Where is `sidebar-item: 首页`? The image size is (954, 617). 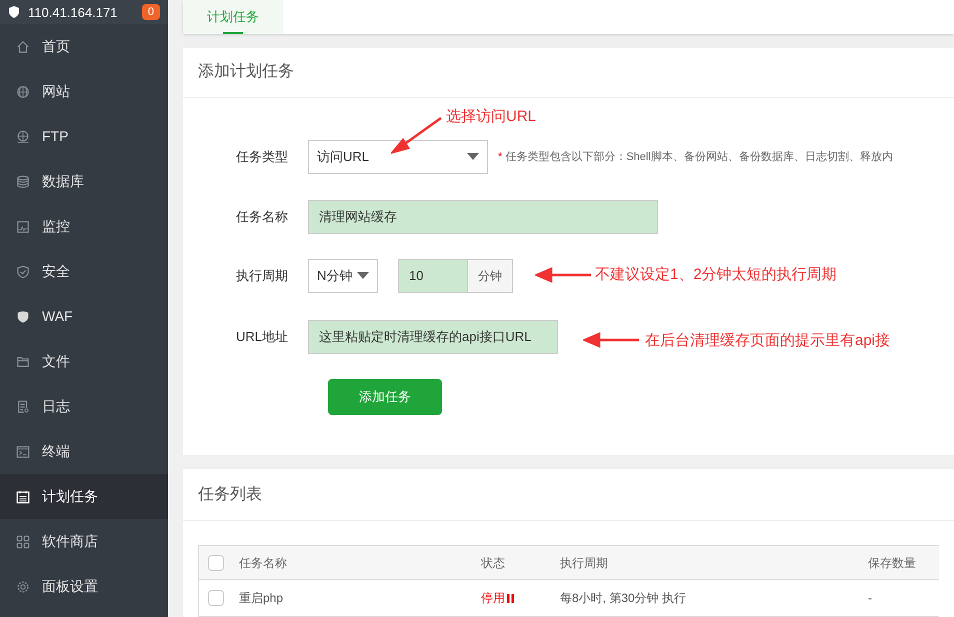 sidebar-item: 首页 is located at coordinates (84, 46).